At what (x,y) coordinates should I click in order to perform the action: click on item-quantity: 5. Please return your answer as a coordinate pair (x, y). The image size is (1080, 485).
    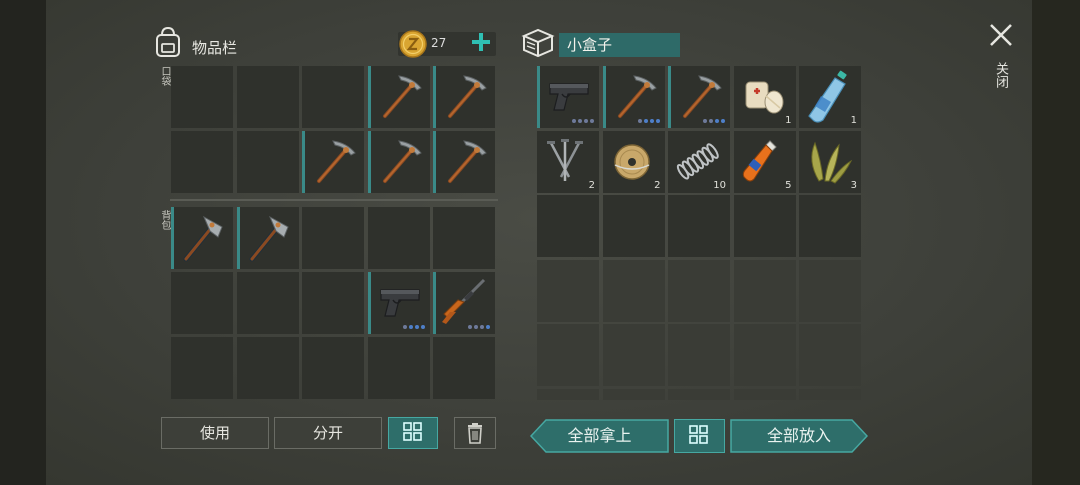
    Looking at the image, I should click on (788, 185).